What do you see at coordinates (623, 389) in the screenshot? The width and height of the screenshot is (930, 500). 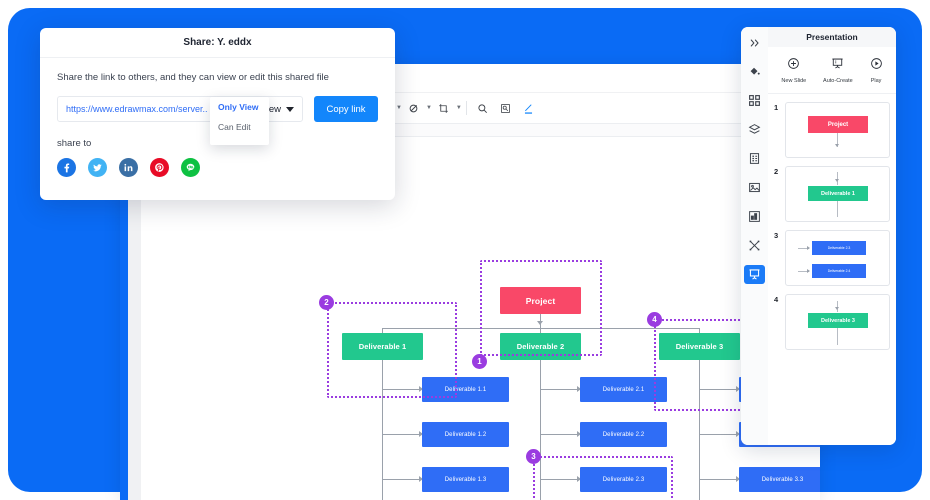 I see `diagram-node-level2: Deliverable 2.1` at bounding box center [623, 389].